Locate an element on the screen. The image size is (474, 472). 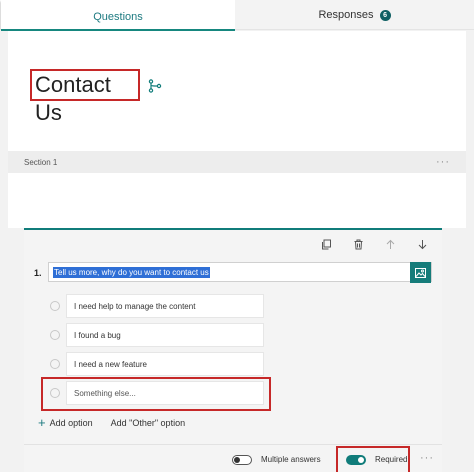
tab-responses-label: Responses is located at coordinates (346, 15).